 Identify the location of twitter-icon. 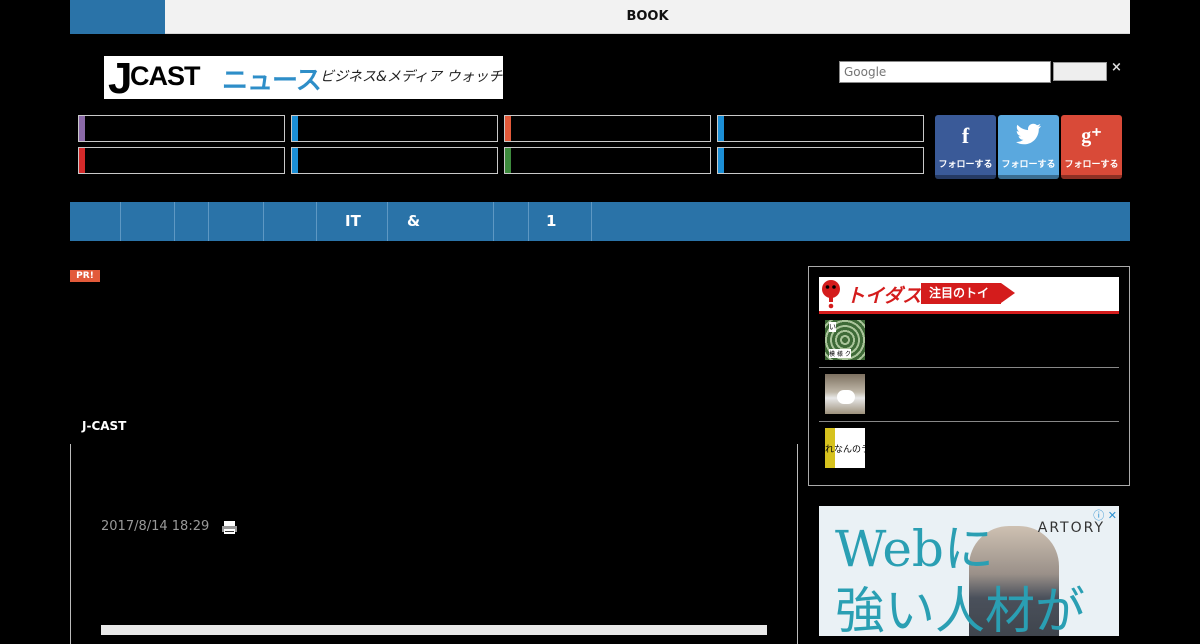
(1028, 137).